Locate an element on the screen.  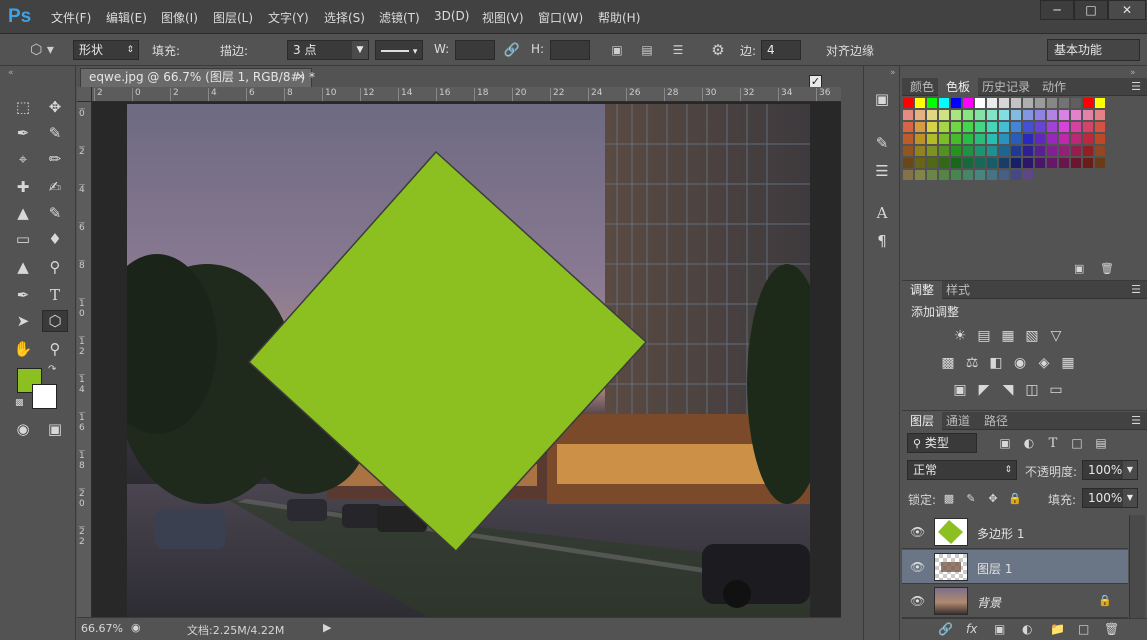
layer-filter-select: ⚲ 类型 is located at coordinates (942, 443).